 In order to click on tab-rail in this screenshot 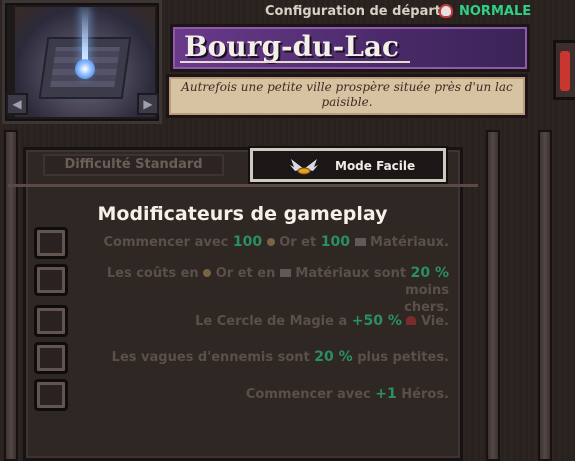, I will do `click(243, 185)`.